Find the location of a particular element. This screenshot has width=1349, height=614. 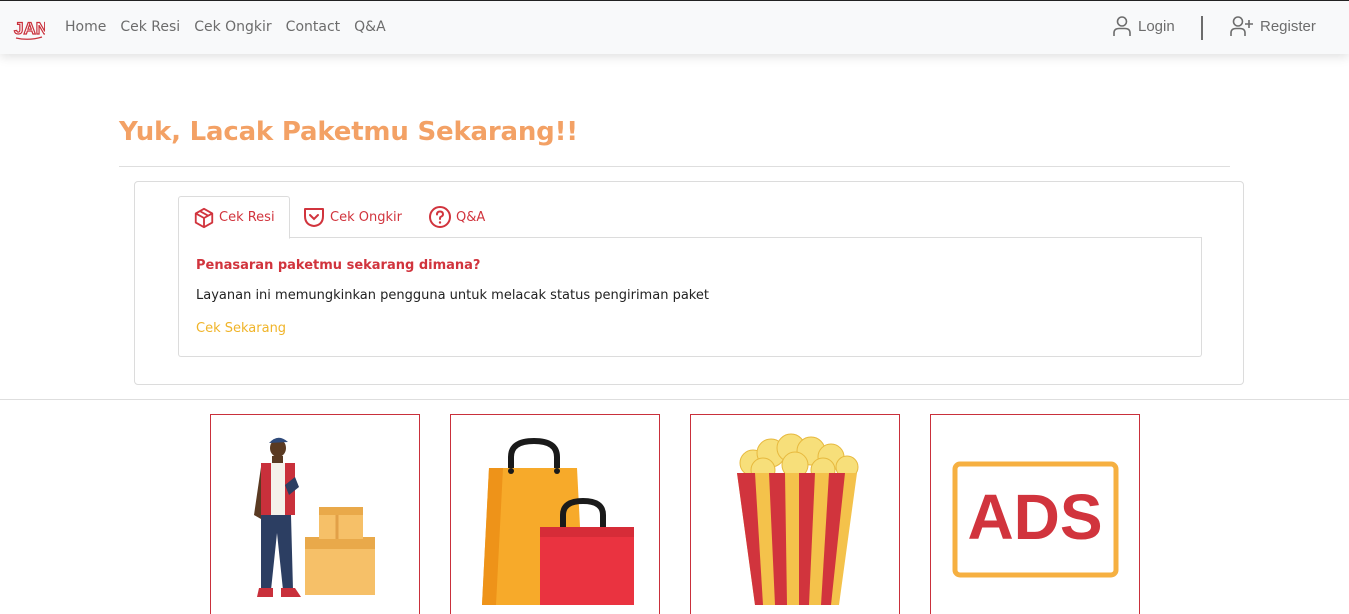

courier-with-boxes-illustration is located at coordinates (314, 517).